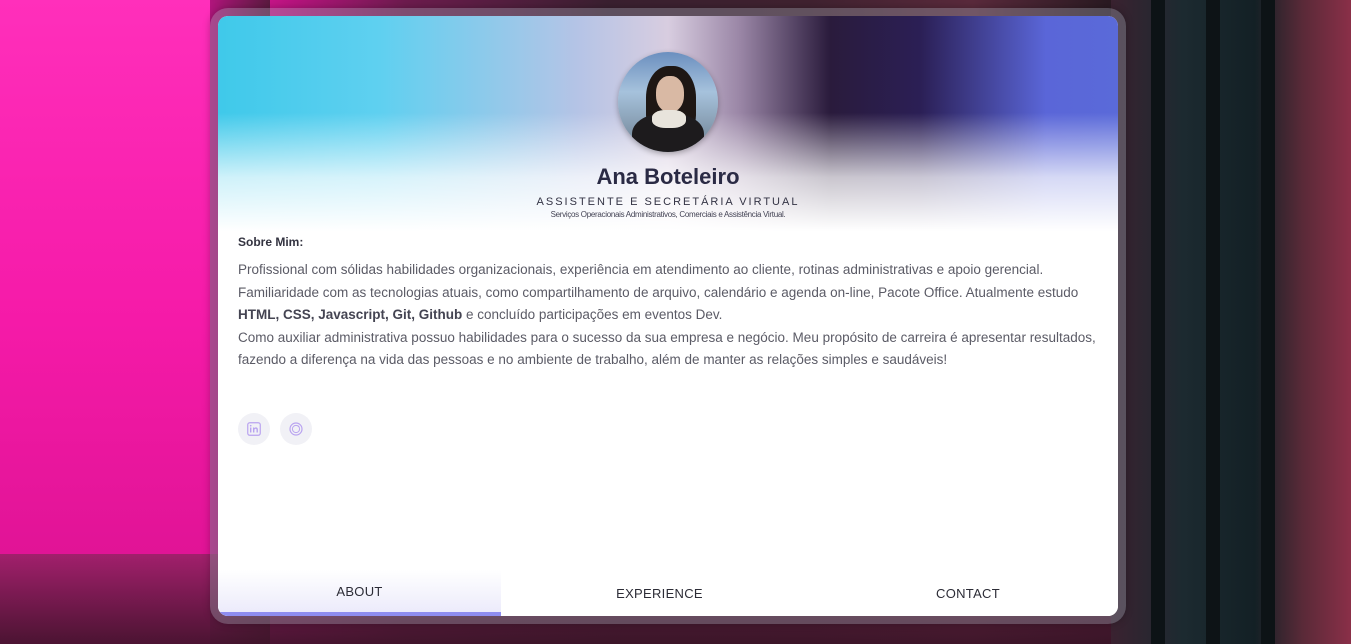  What do you see at coordinates (668, 176) in the screenshot?
I see `profile-name: Ana Boteleiro` at bounding box center [668, 176].